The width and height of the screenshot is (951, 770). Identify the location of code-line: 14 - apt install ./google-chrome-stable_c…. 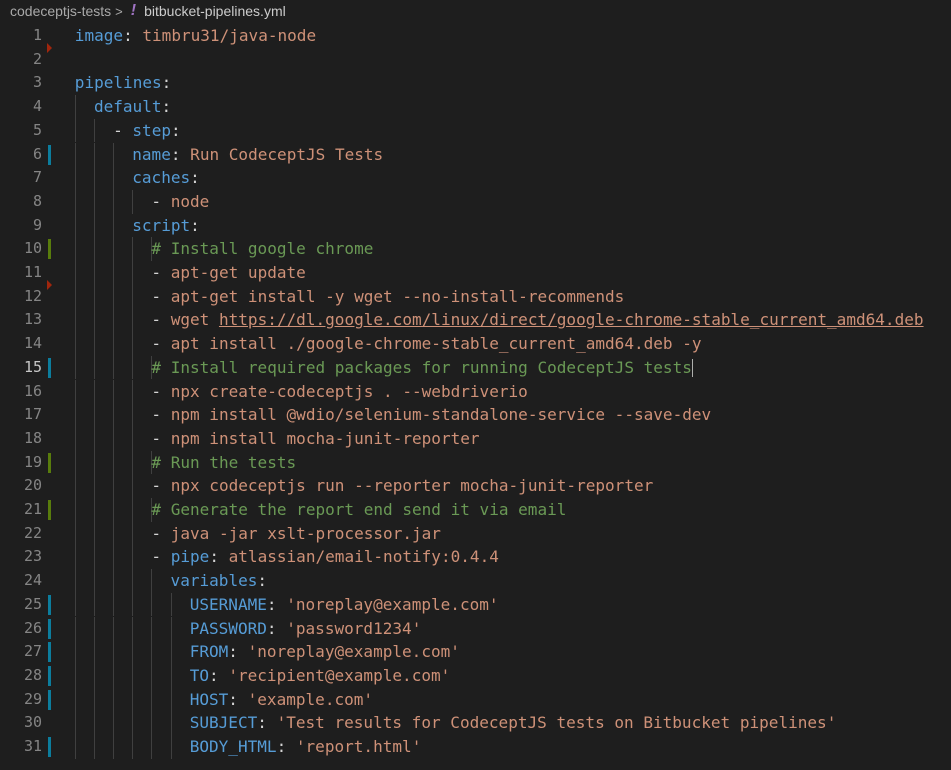
(475, 344).